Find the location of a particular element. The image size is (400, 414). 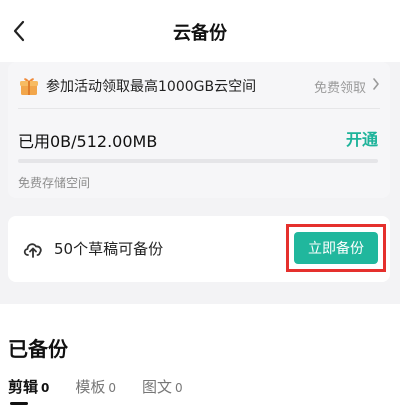

free-claim-link: 免费领取 is located at coordinates (347, 86).